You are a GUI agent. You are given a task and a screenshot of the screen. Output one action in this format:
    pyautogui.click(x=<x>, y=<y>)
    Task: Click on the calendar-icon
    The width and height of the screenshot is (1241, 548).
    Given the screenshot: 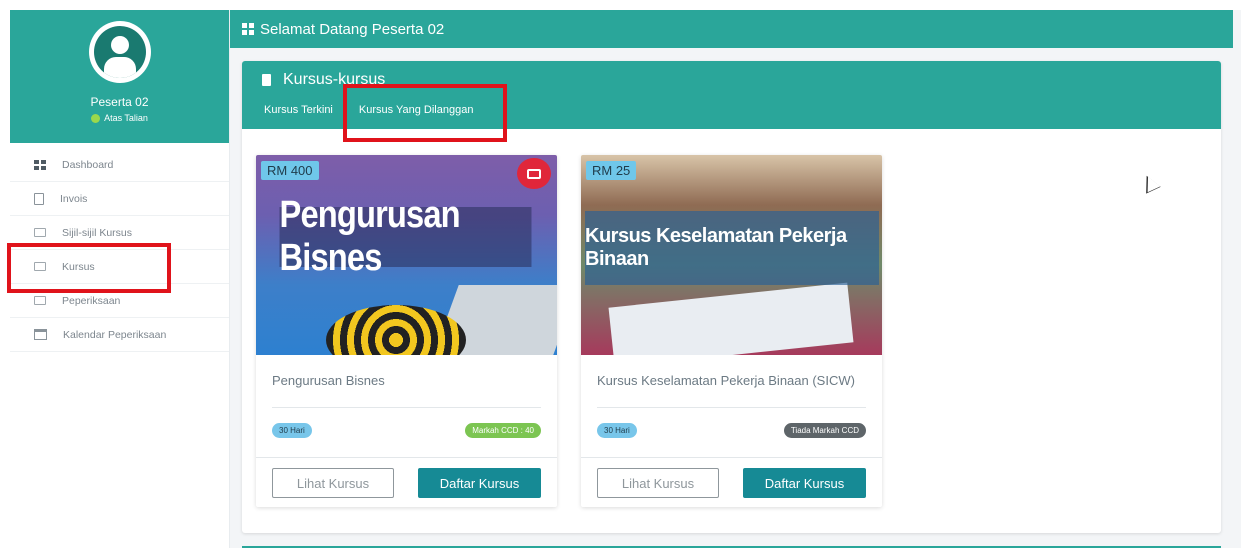 What is the action you would take?
    pyautogui.click(x=40, y=334)
    